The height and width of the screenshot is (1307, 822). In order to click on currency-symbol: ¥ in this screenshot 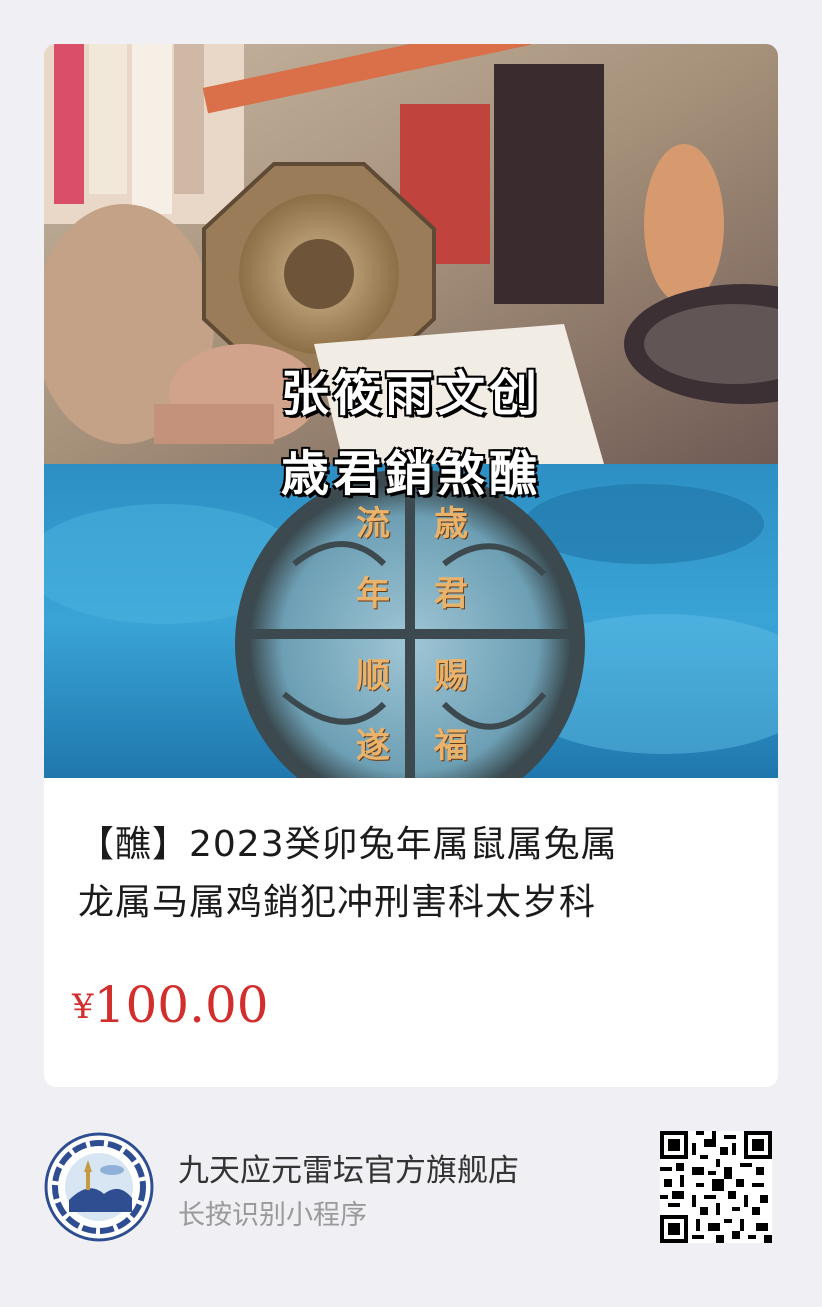, I will do `click(83, 1007)`.